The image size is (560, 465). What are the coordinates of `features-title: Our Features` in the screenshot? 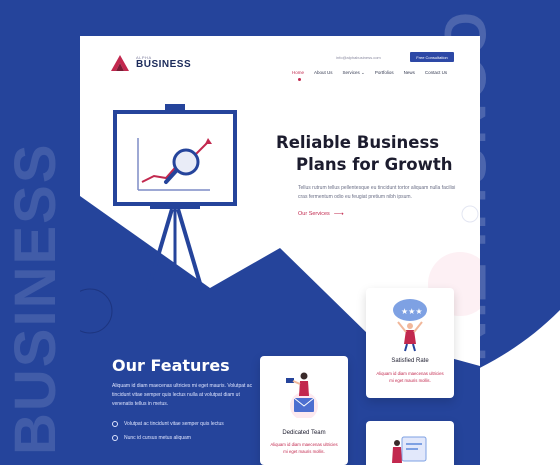 It's located at (171, 365).